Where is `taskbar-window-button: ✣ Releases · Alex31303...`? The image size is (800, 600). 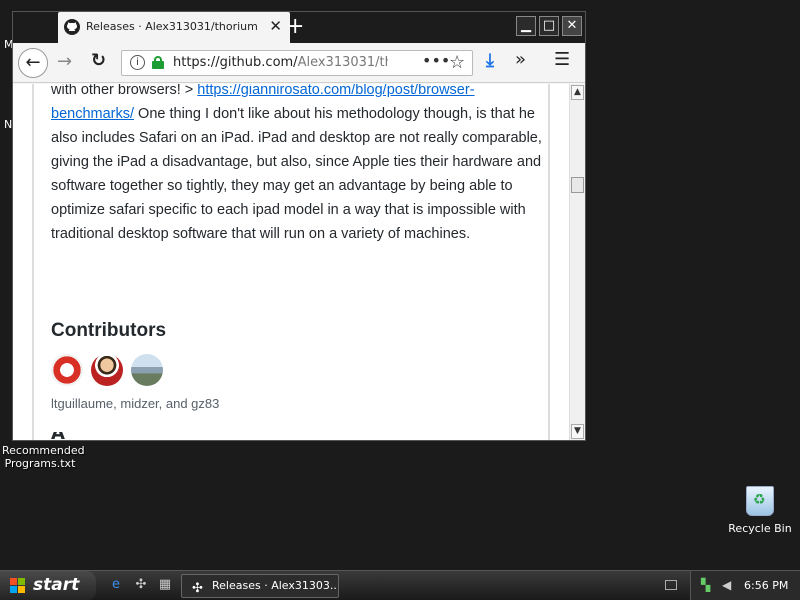
taskbar-window-button: ✣ Releases · Alex31303... is located at coordinates (260, 586).